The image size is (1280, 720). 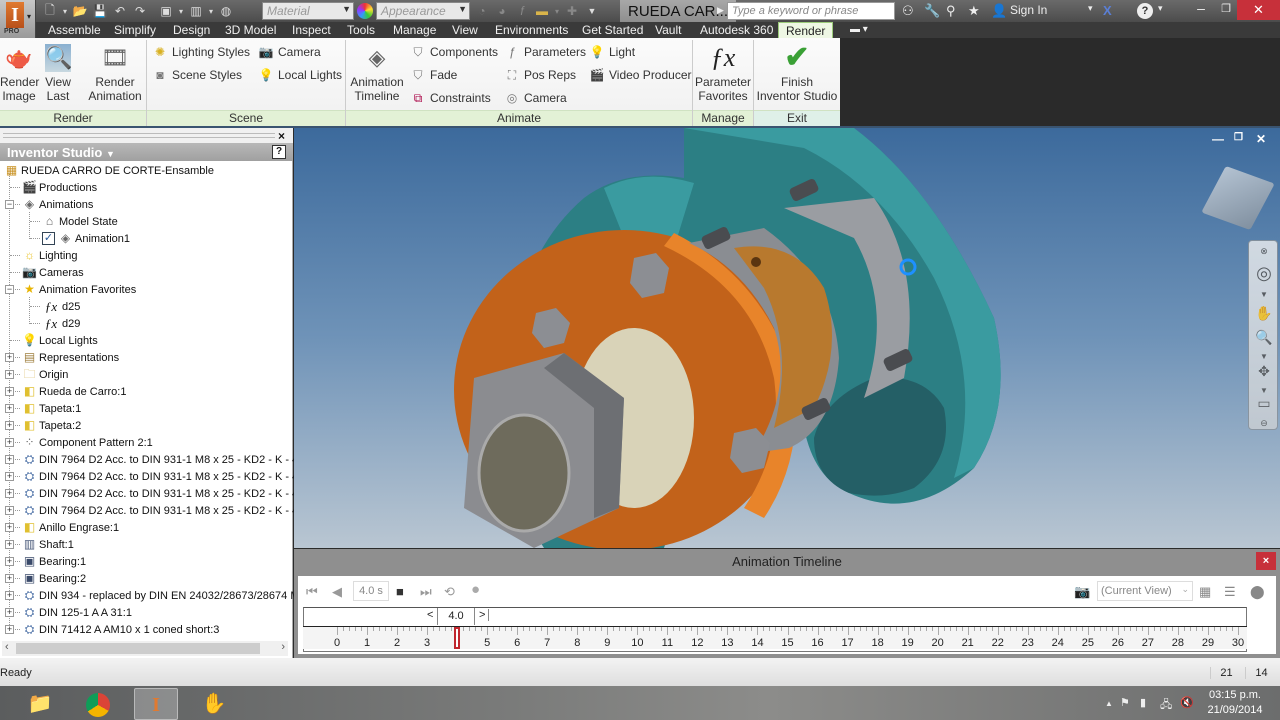 I want to click on tab-autodesk-360: Autodesk 360, so click(x=736, y=30).